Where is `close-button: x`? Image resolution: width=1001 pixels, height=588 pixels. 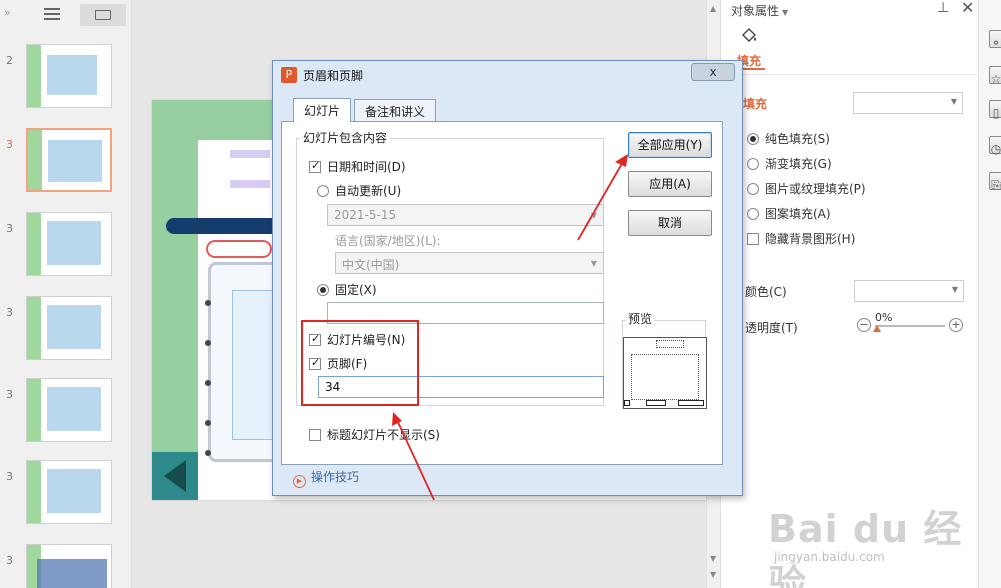
close-button: x is located at coordinates (713, 72).